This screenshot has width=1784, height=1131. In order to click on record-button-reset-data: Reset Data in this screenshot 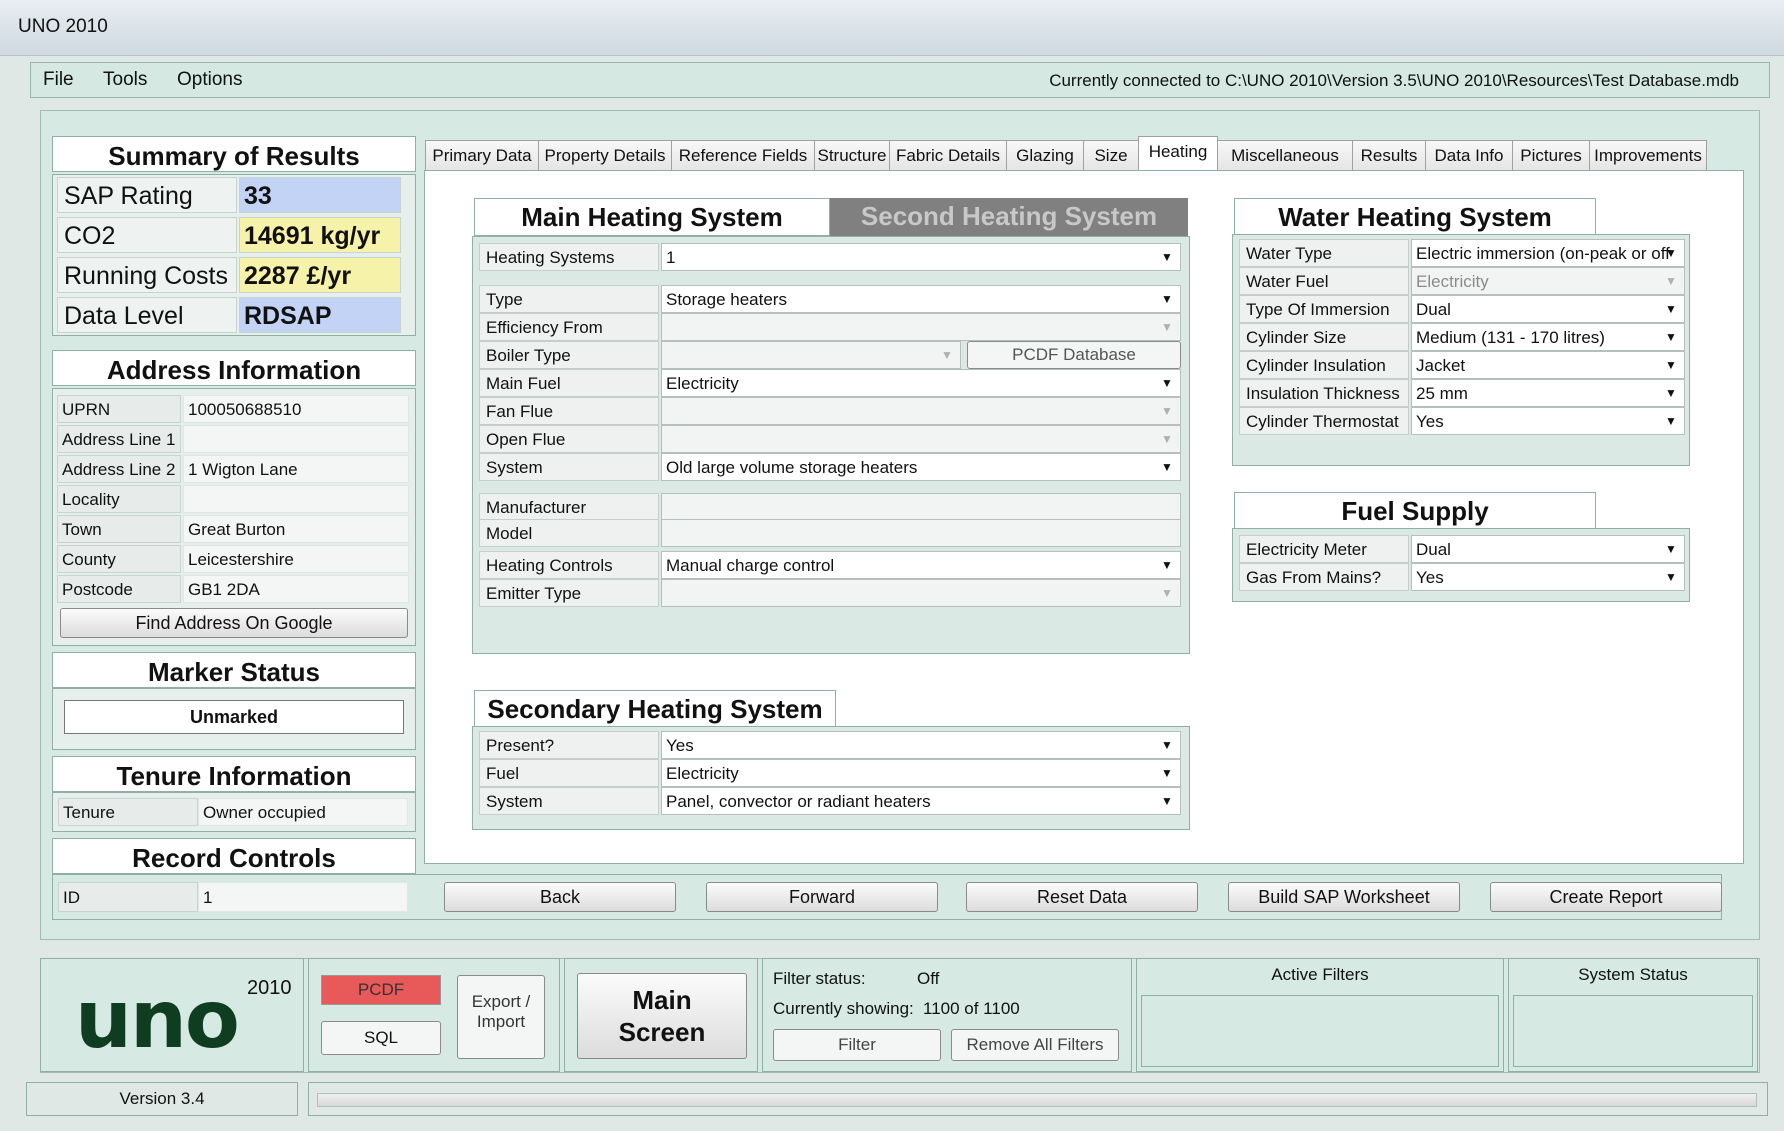, I will do `click(1082, 897)`.